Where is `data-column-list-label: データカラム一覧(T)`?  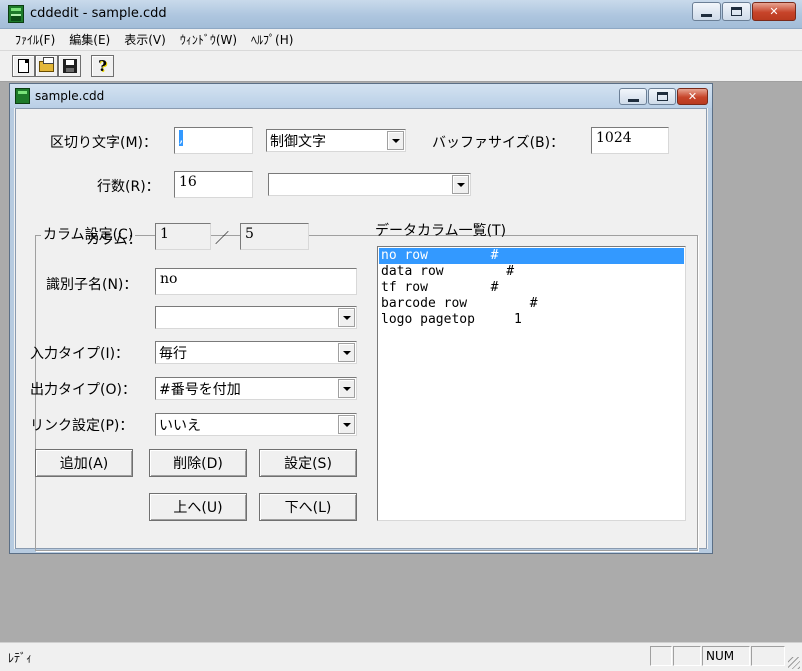
data-column-list-label: データカラム一覧(T) is located at coordinates (441, 231).